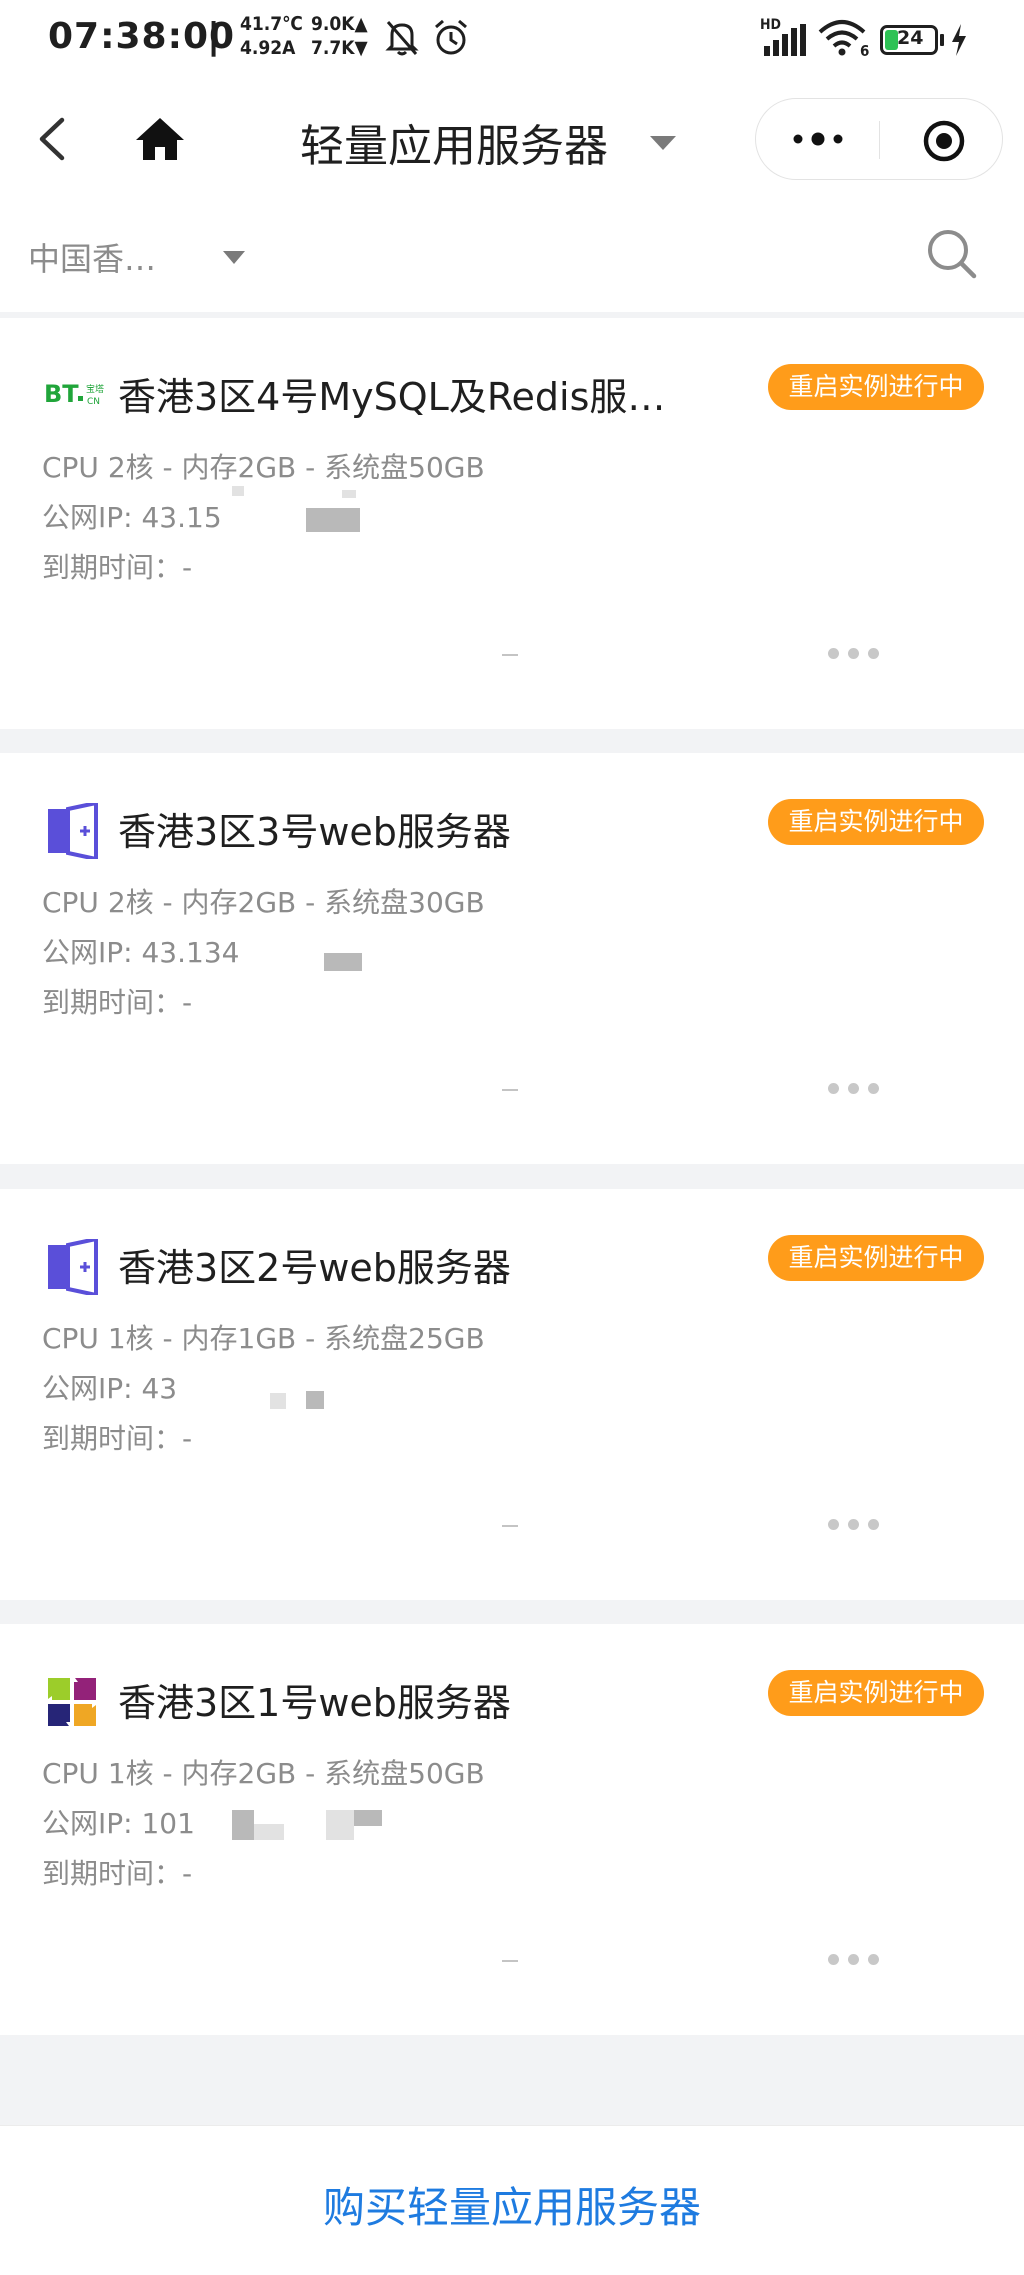 This screenshot has width=1024, height=2275. I want to click on server-name: 香港3区1号web服务器, so click(314, 1703).